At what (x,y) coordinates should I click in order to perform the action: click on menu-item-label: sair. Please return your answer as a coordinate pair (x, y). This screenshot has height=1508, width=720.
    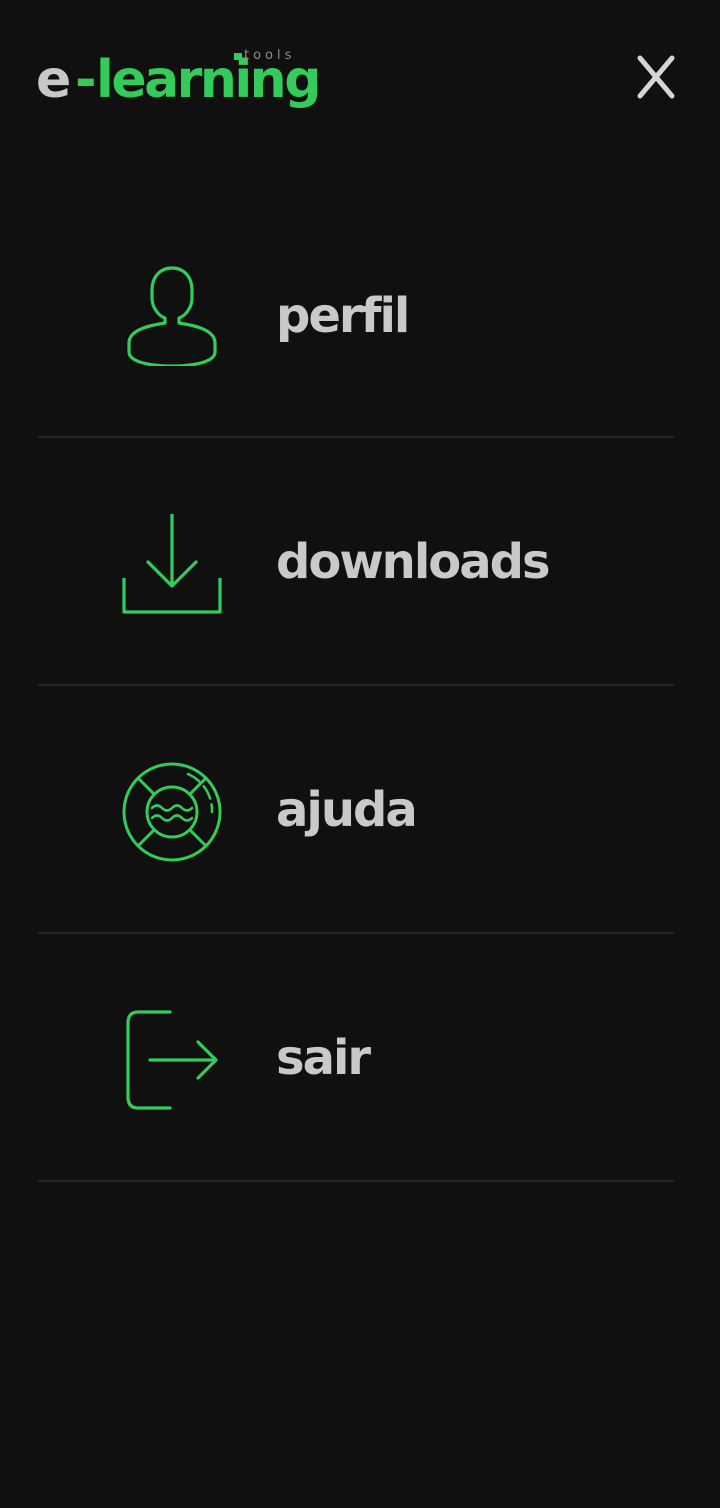
    Looking at the image, I should click on (323, 1058).